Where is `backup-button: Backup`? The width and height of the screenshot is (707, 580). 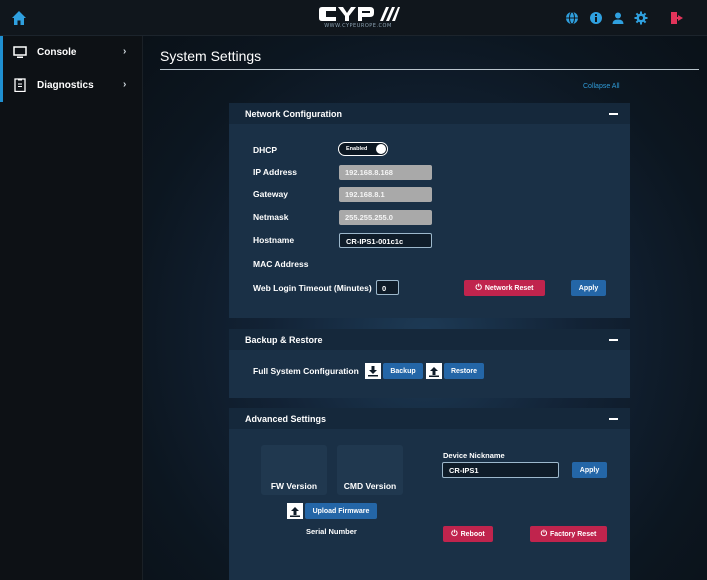
backup-button: Backup is located at coordinates (403, 371).